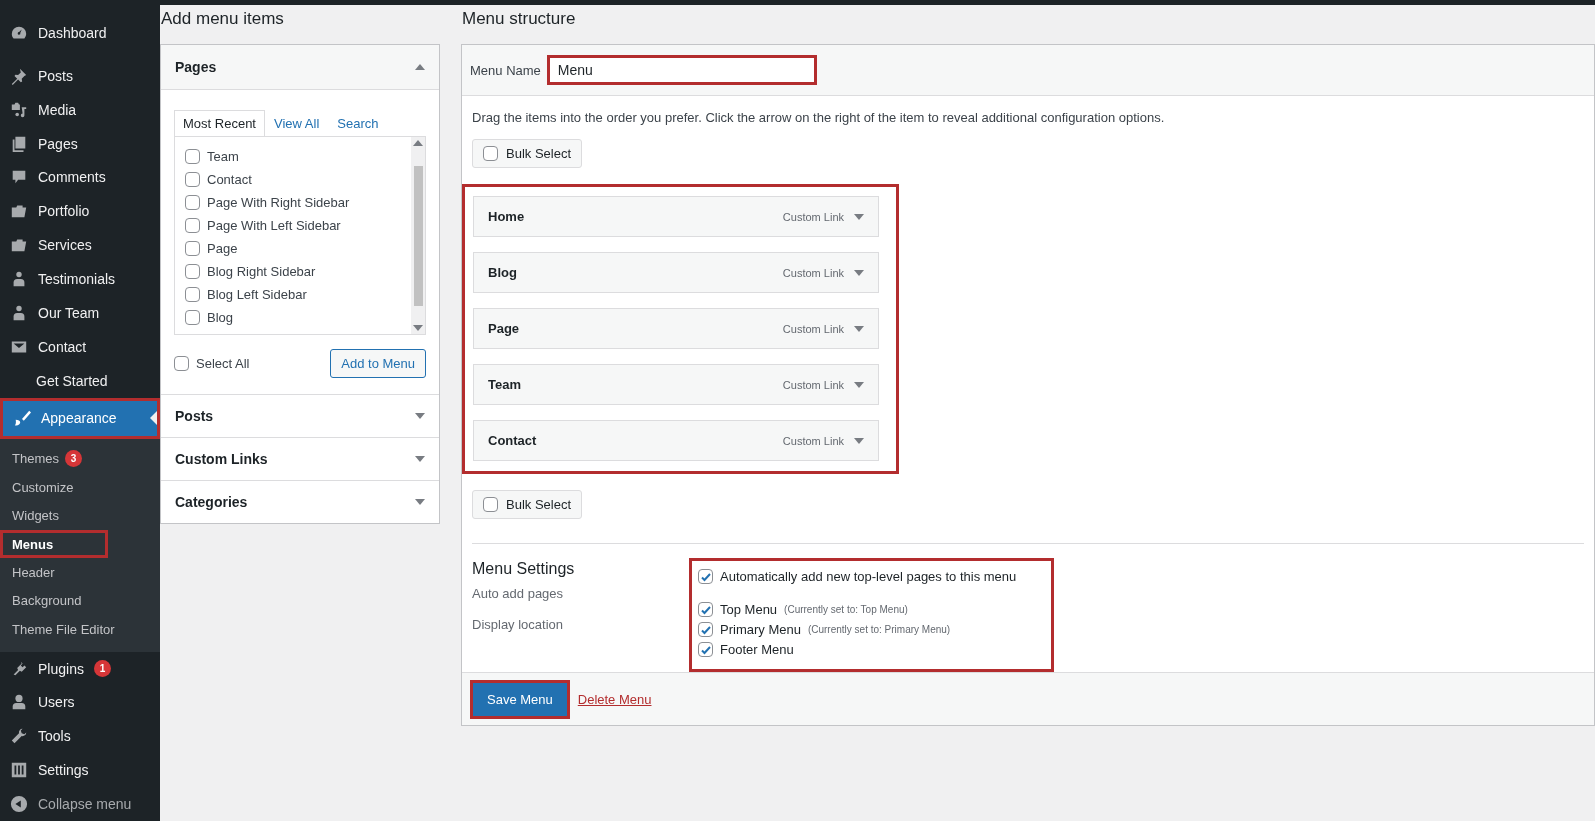  I want to click on checkbox-label: Page With Left Sidebar, so click(274, 225).